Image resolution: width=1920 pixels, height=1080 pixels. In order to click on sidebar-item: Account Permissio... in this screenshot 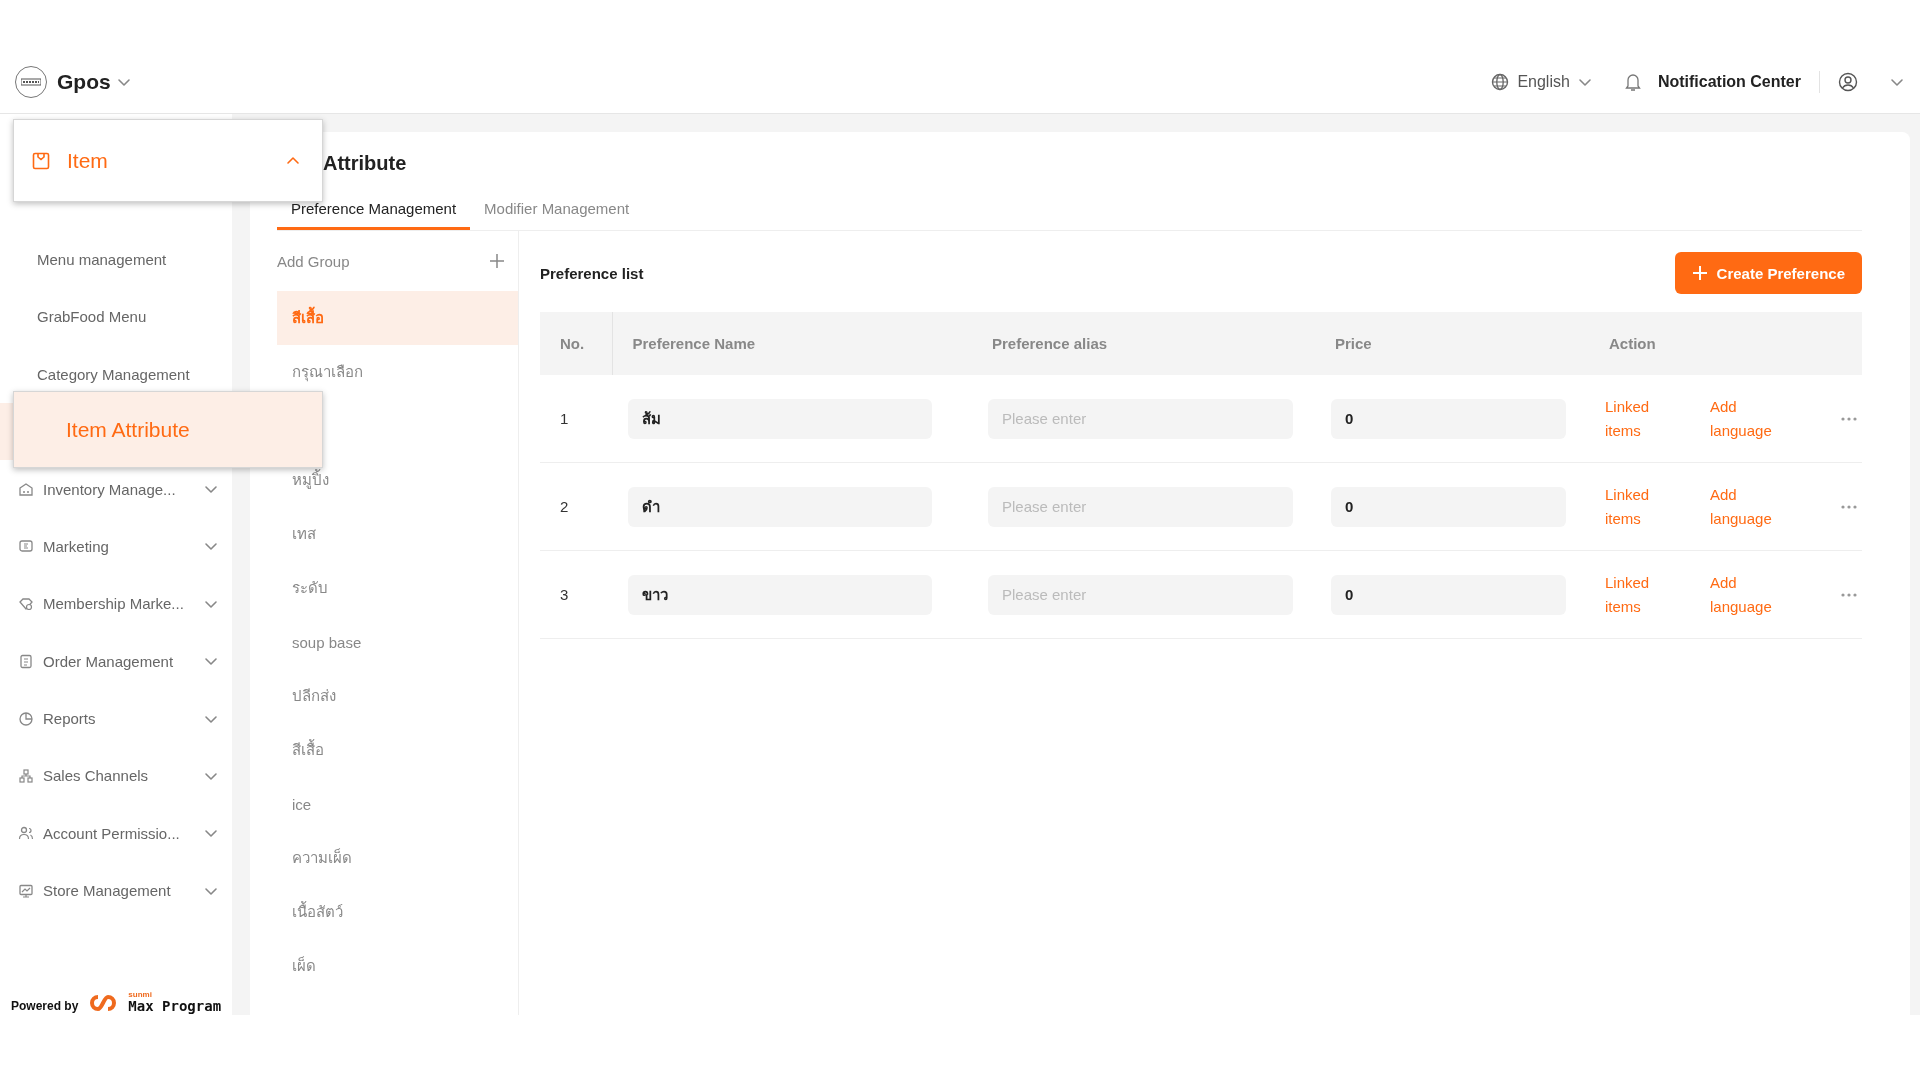, I will do `click(119, 833)`.